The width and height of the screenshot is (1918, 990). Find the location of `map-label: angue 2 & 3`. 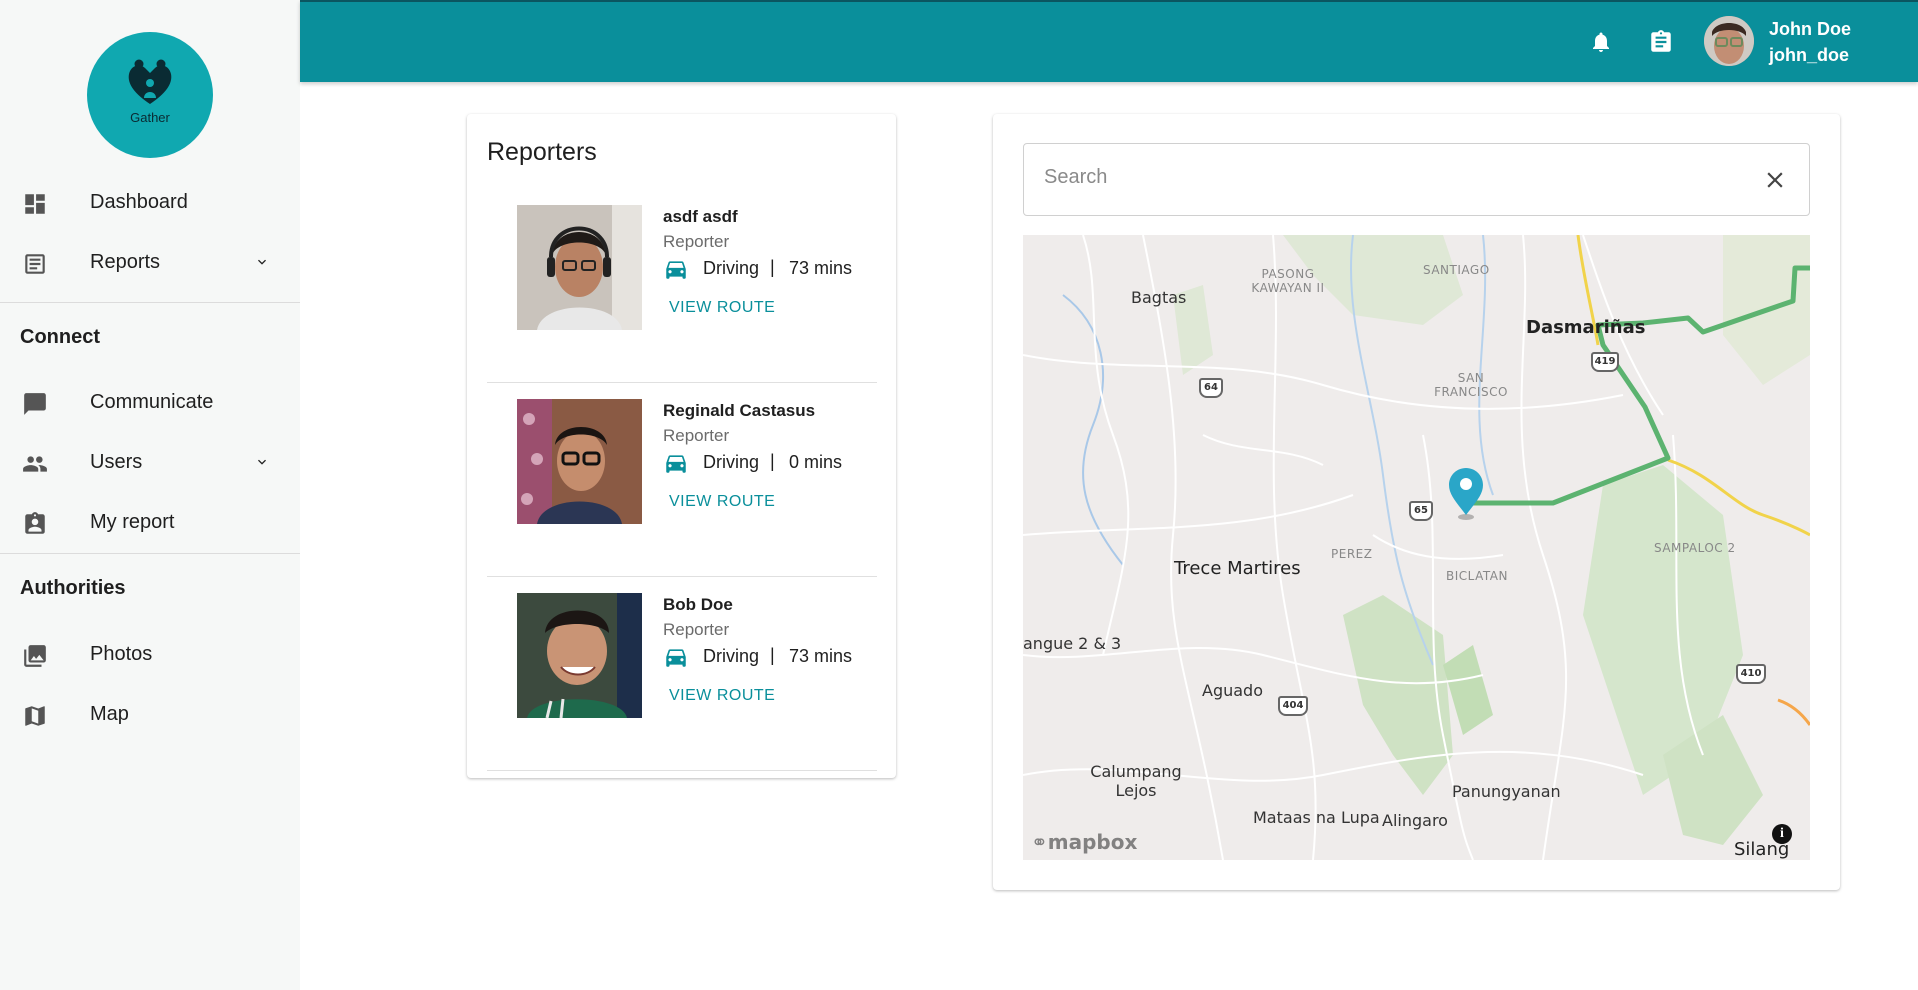

map-label: angue 2 & 3 is located at coordinates (1072, 643).